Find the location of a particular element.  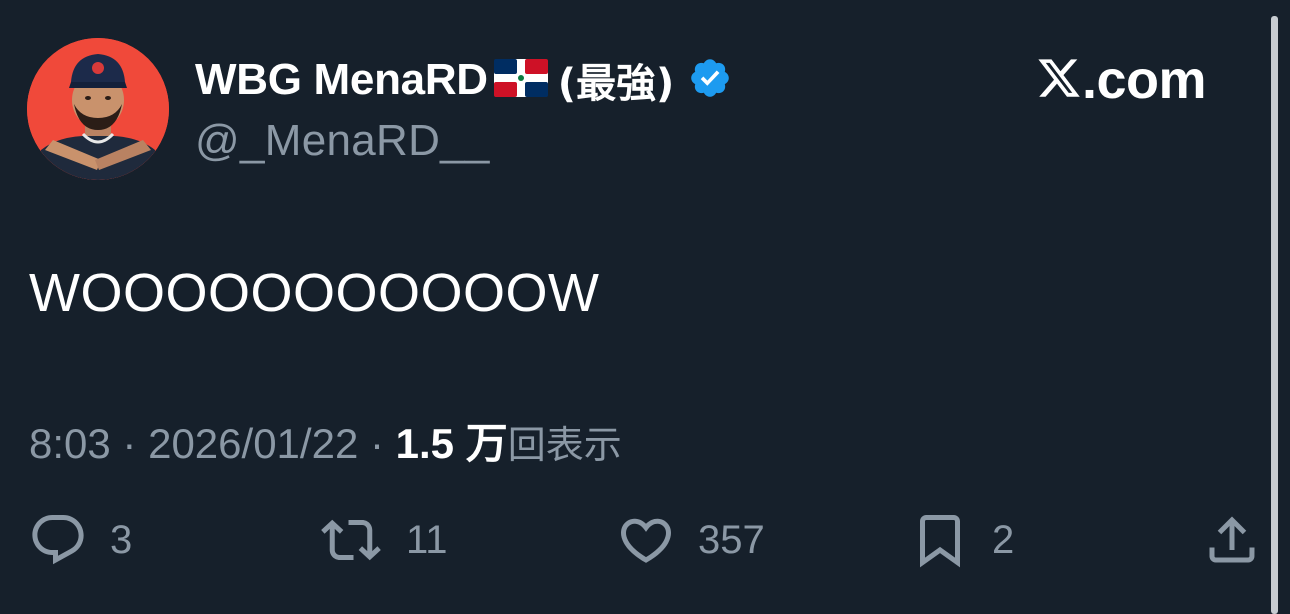

reply-count: 3 is located at coordinates (121, 539).